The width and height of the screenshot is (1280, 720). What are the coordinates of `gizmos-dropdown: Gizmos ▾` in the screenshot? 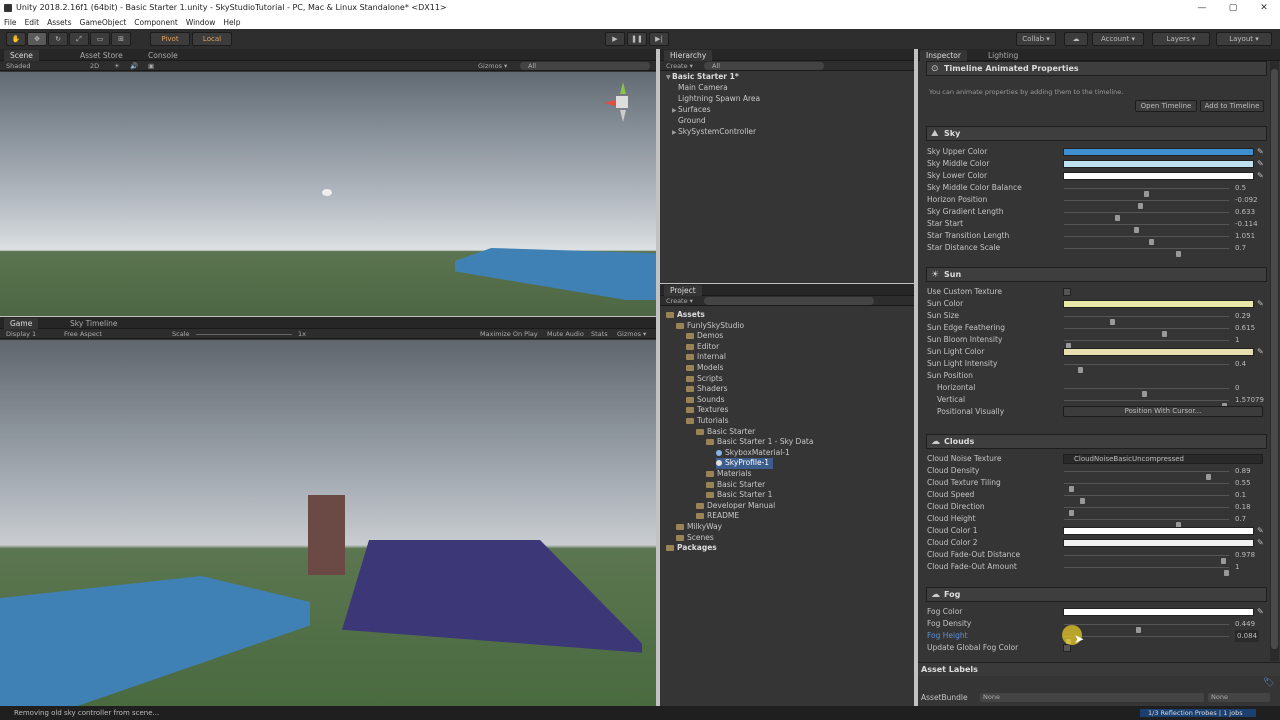 It's located at (492, 66).